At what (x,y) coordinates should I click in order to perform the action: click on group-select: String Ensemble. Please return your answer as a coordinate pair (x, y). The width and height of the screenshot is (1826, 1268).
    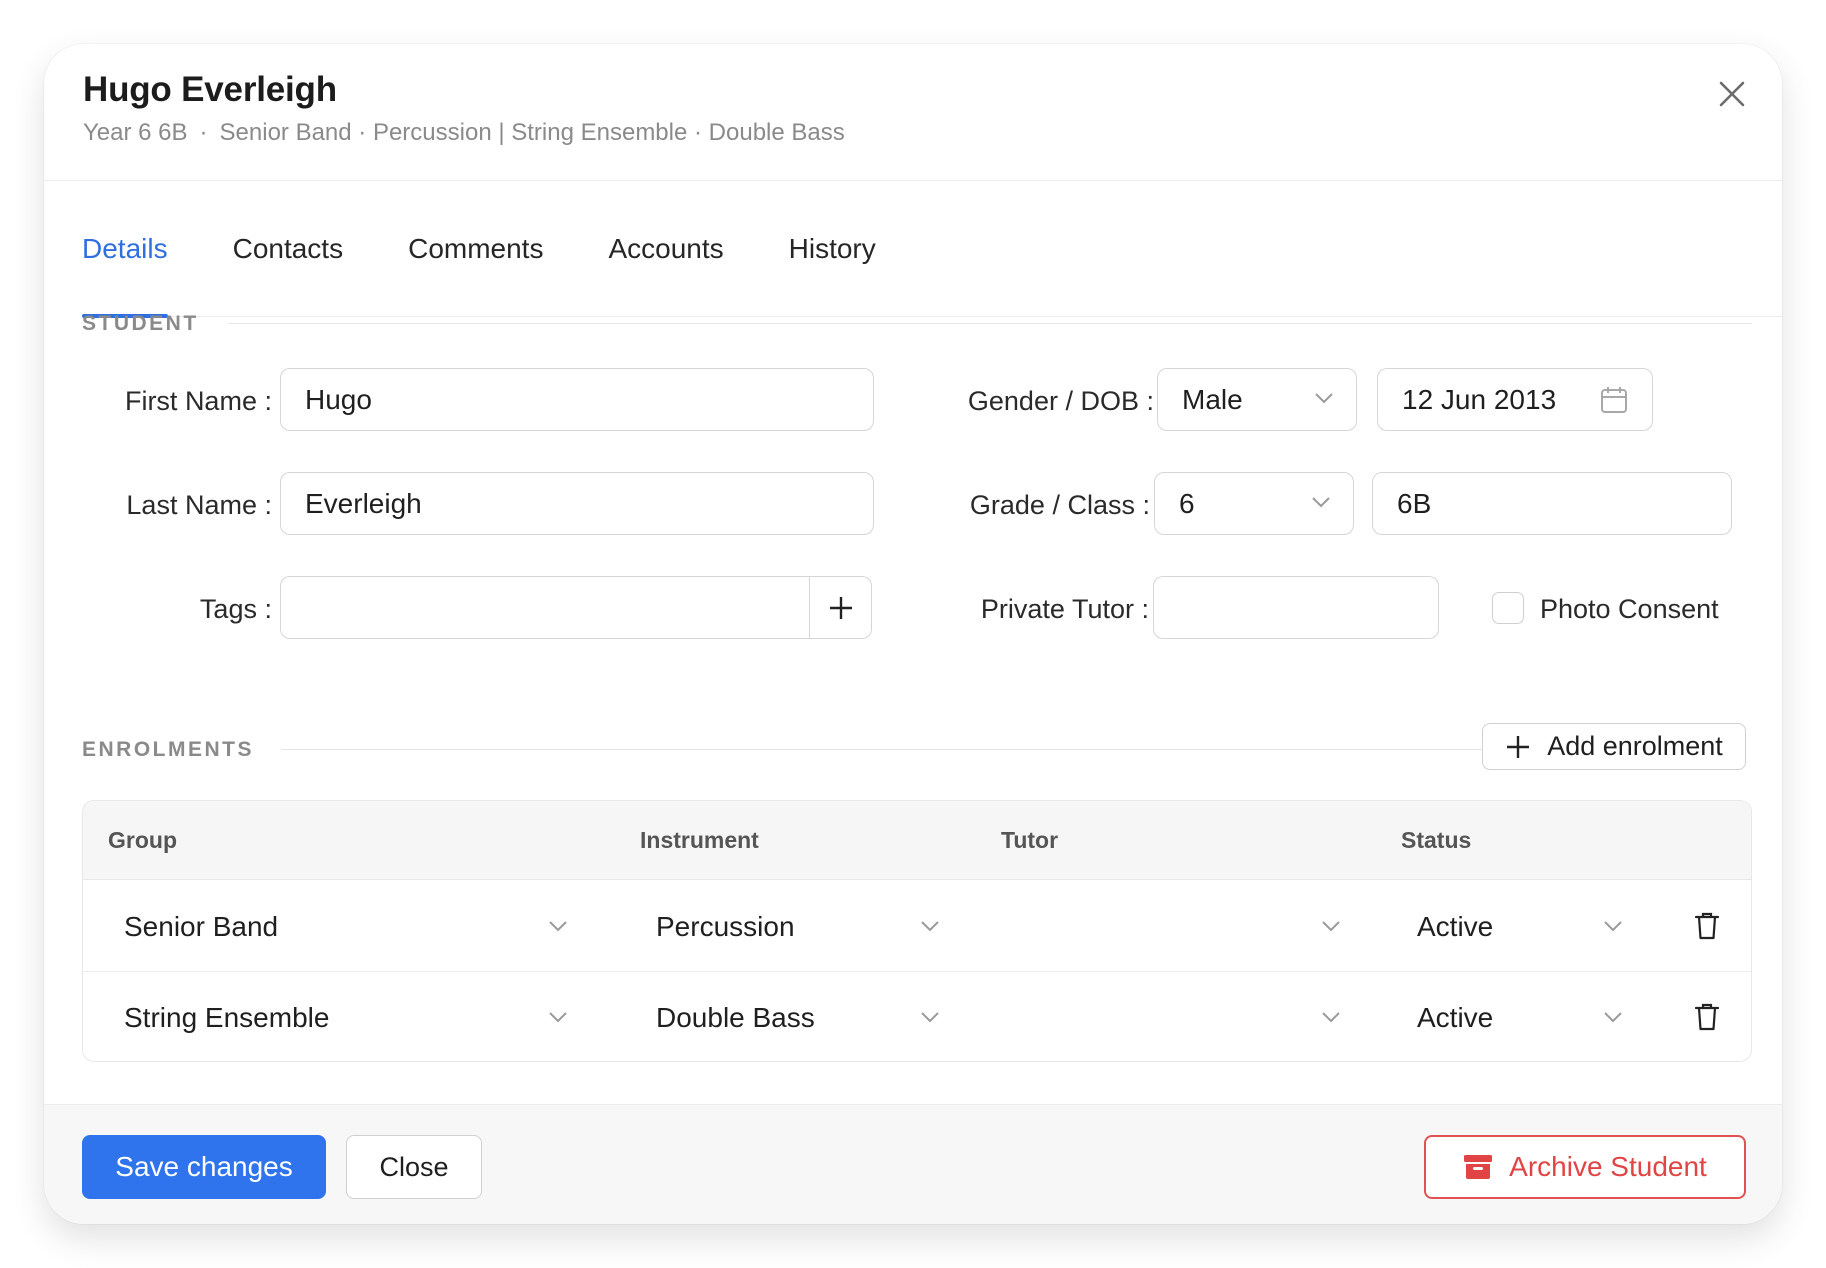
    Looking at the image, I should click on (352, 1016).